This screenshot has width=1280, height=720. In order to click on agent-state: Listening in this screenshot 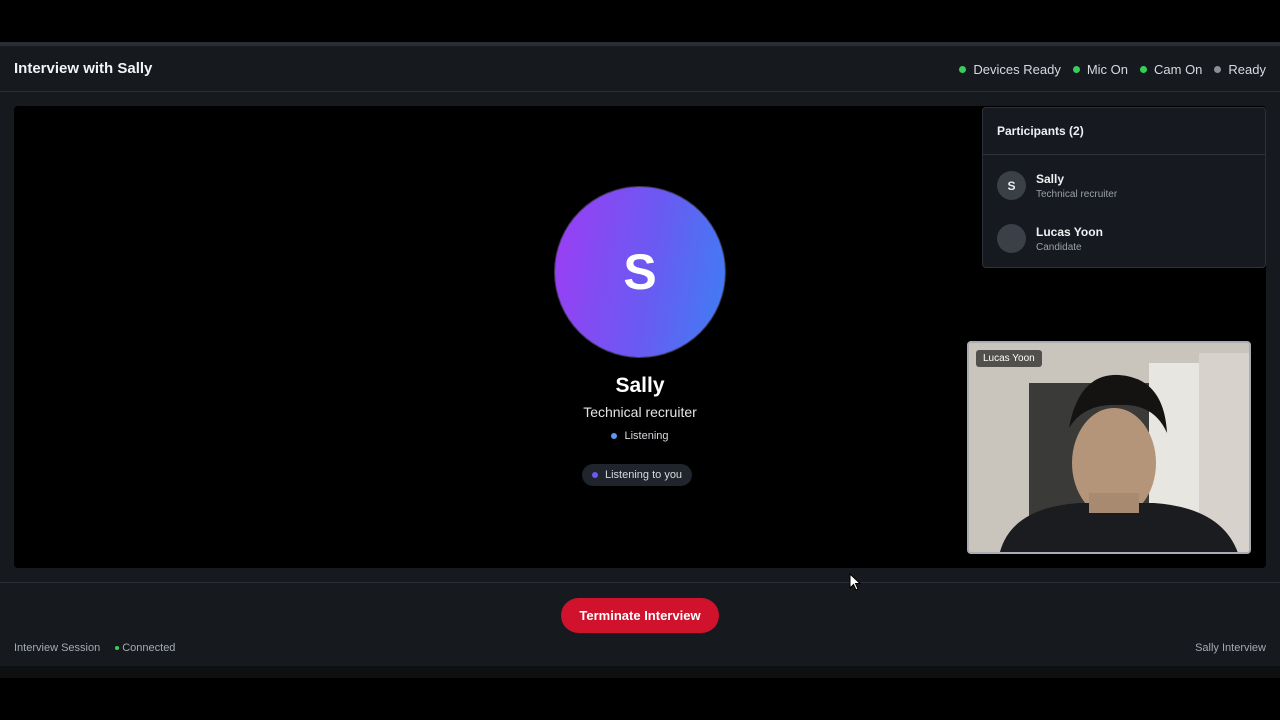, I will do `click(640, 436)`.